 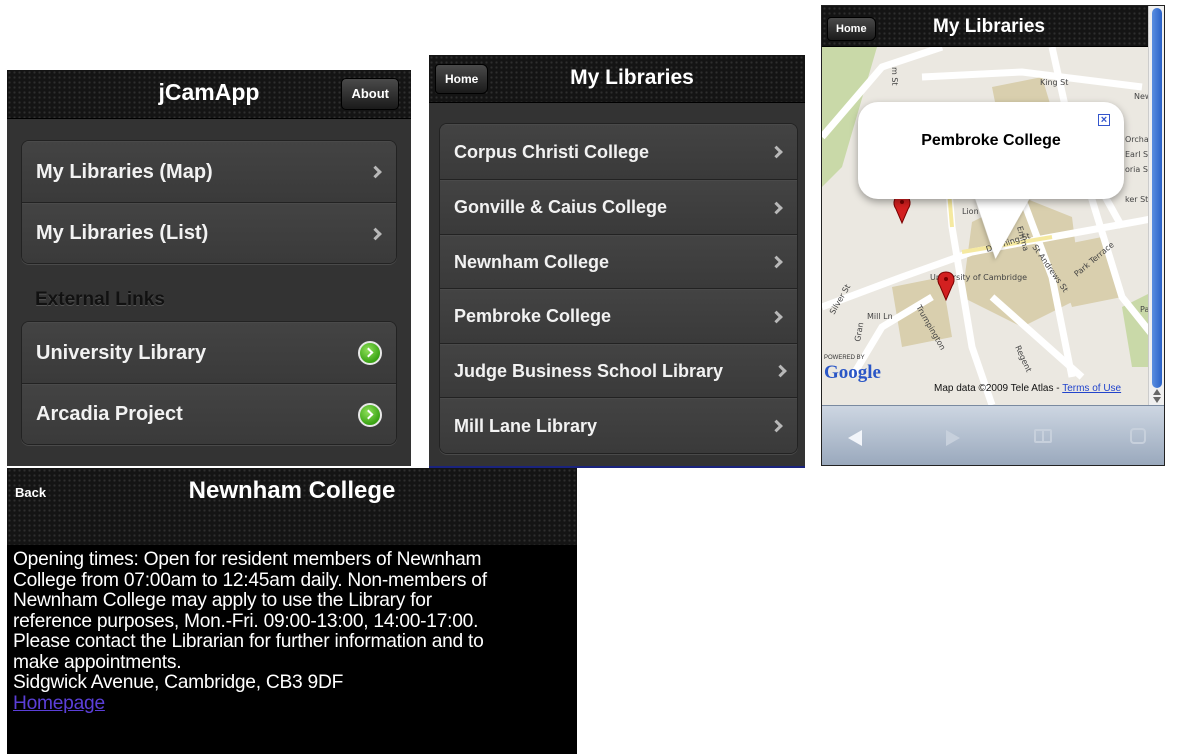 What do you see at coordinates (209, 353) in the screenshot?
I see `link-university-library: University Library` at bounding box center [209, 353].